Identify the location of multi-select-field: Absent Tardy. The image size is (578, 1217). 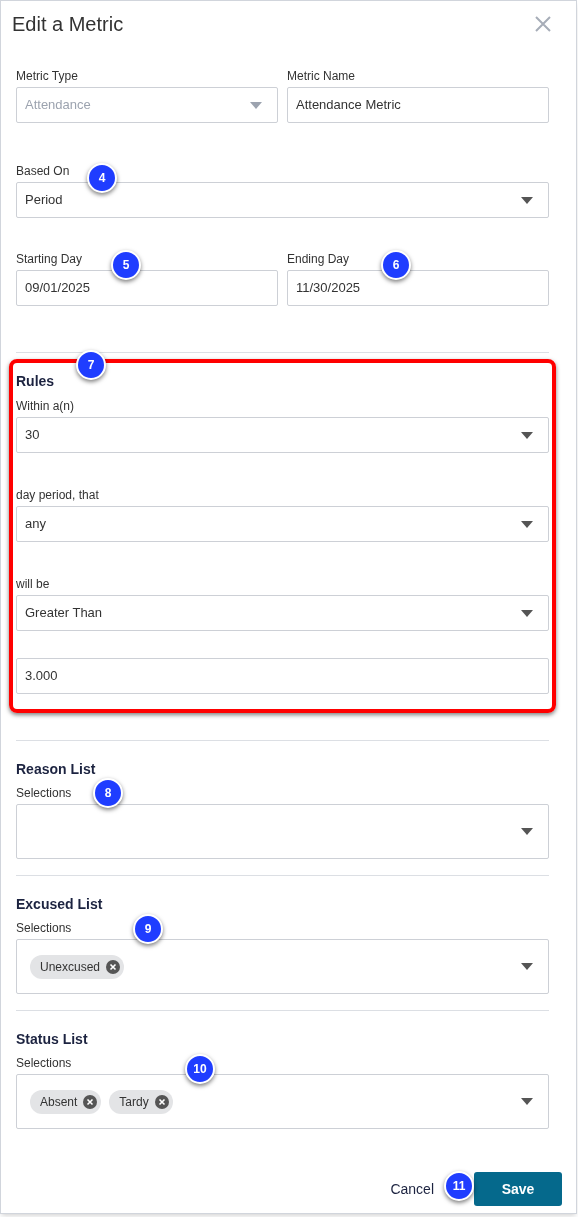
(282, 1101).